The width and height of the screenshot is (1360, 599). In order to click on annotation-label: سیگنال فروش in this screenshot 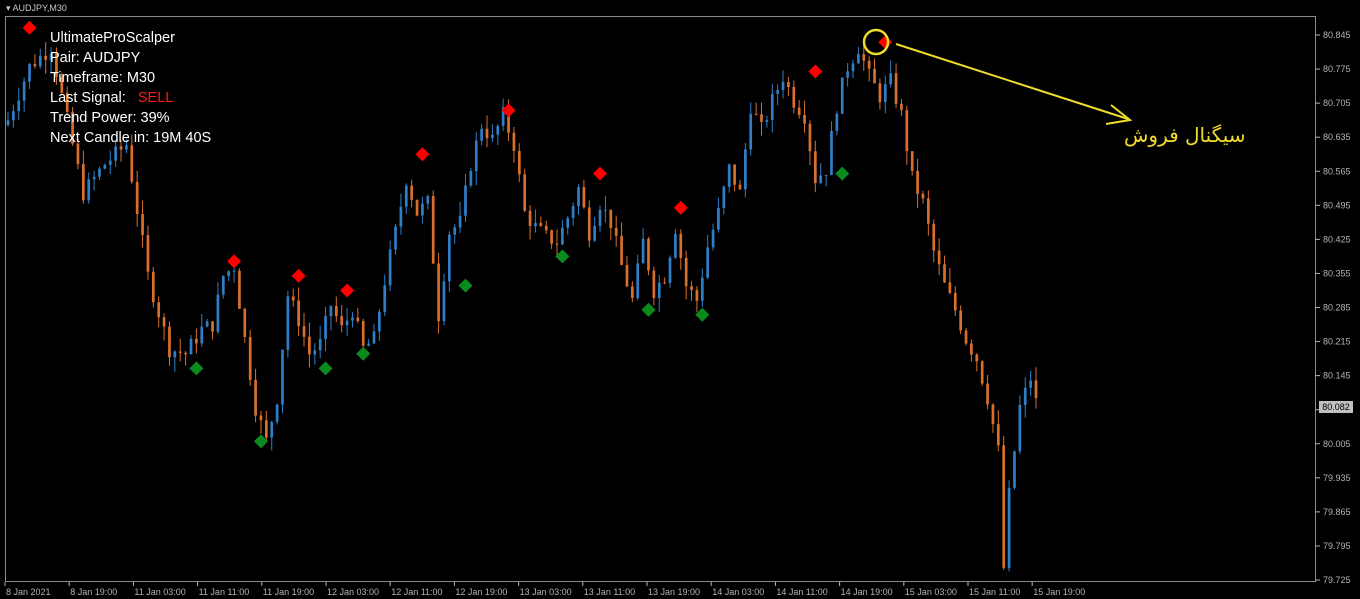, I will do `click(1185, 135)`.